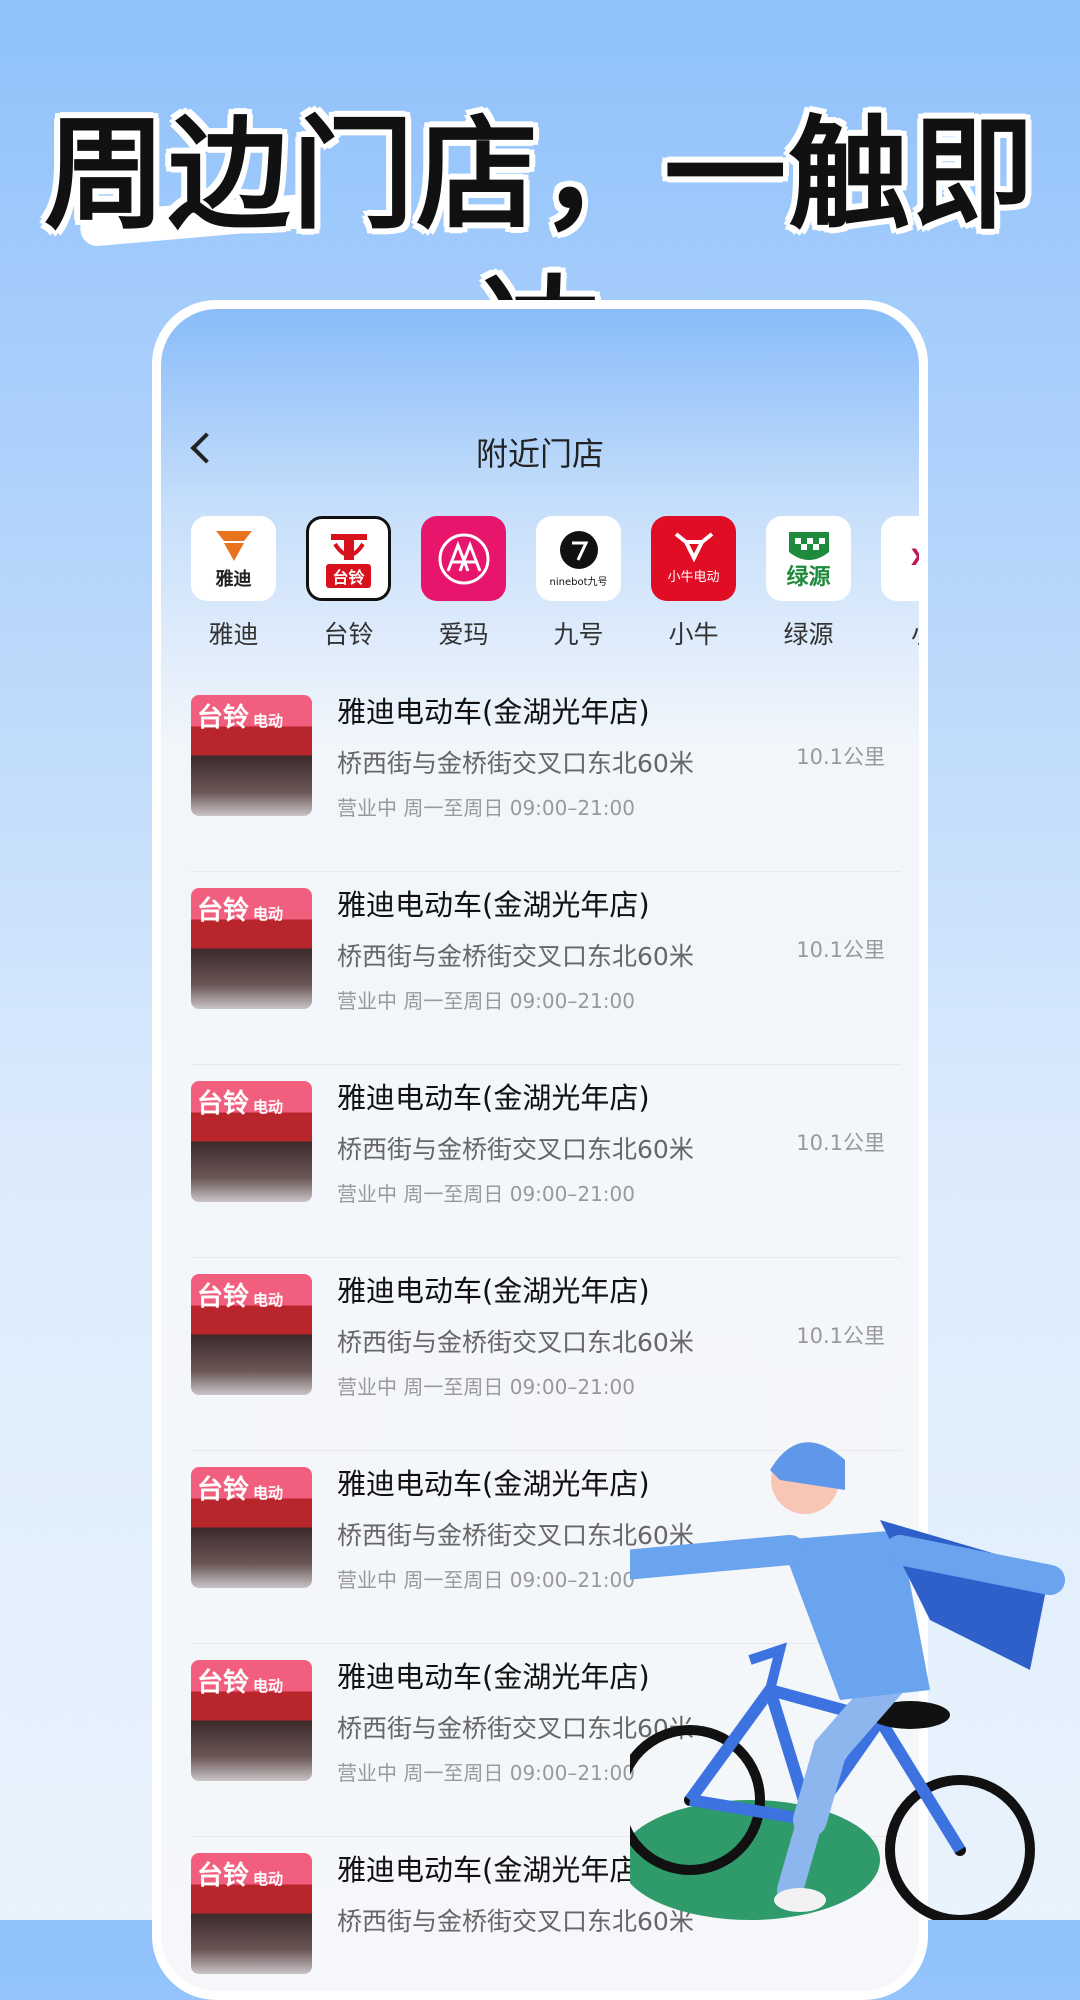  Describe the element at coordinates (808, 634) in the screenshot. I see `brand-name: 绿源` at that location.